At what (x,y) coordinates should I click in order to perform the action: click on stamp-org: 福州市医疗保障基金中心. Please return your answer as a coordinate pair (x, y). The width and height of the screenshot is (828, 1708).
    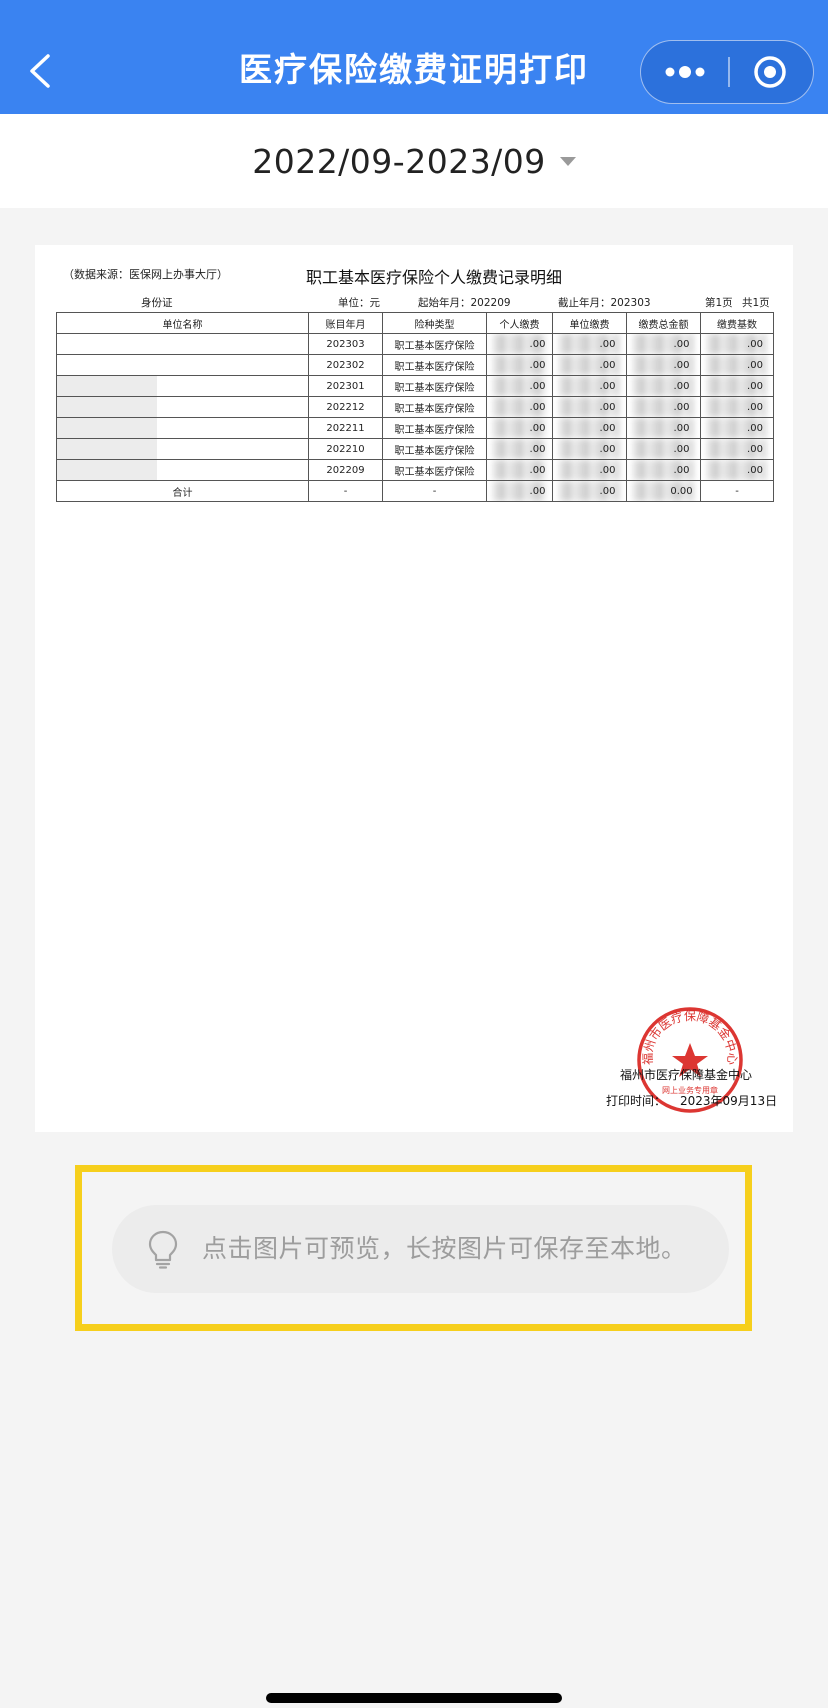
    Looking at the image, I should click on (686, 1075).